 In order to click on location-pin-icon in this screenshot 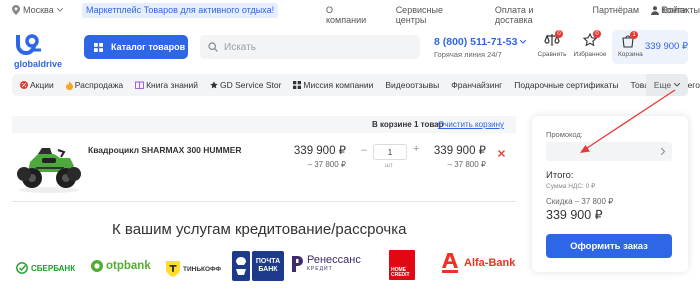, I will do `click(16, 10)`.